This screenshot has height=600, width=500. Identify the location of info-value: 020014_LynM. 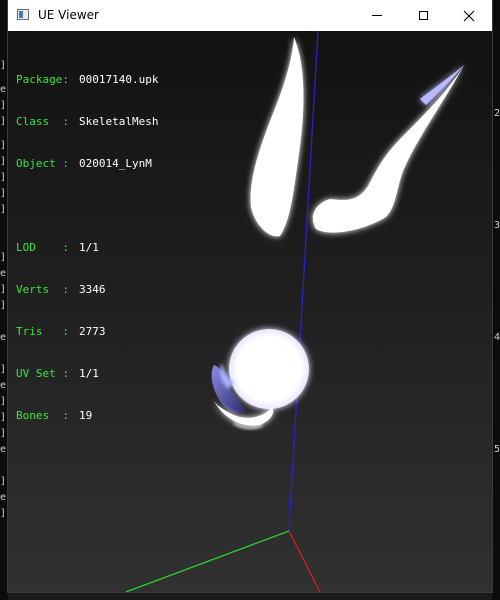
(115, 163).